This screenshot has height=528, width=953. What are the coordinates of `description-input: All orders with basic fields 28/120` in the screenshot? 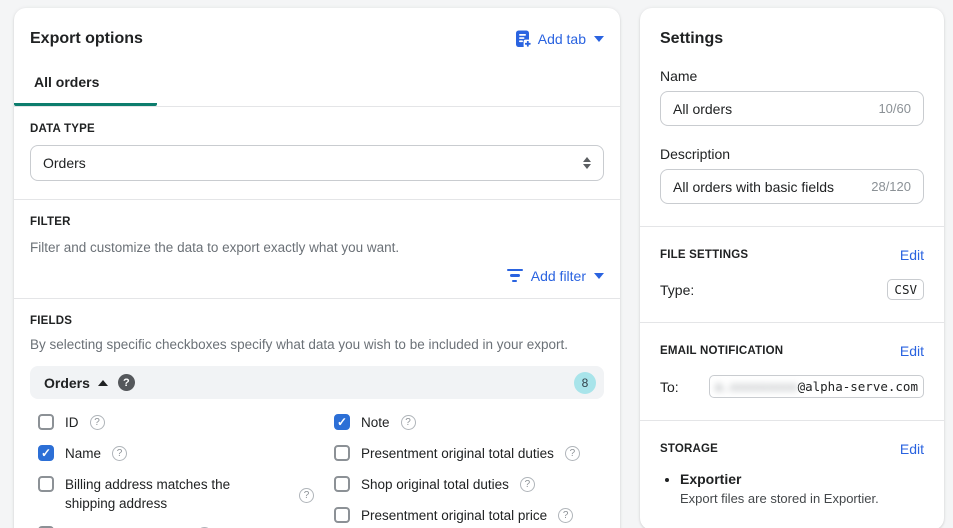 It's located at (792, 186).